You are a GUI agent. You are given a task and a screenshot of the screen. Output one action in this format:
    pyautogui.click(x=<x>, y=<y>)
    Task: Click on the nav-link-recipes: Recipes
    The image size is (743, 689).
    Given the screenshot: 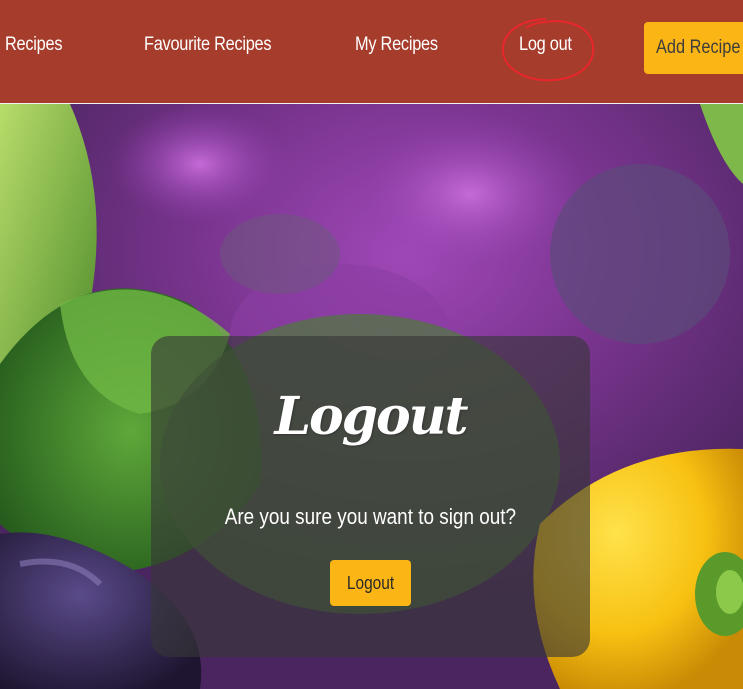 What is the action you would take?
    pyautogui.click(x=33, y=45)
    